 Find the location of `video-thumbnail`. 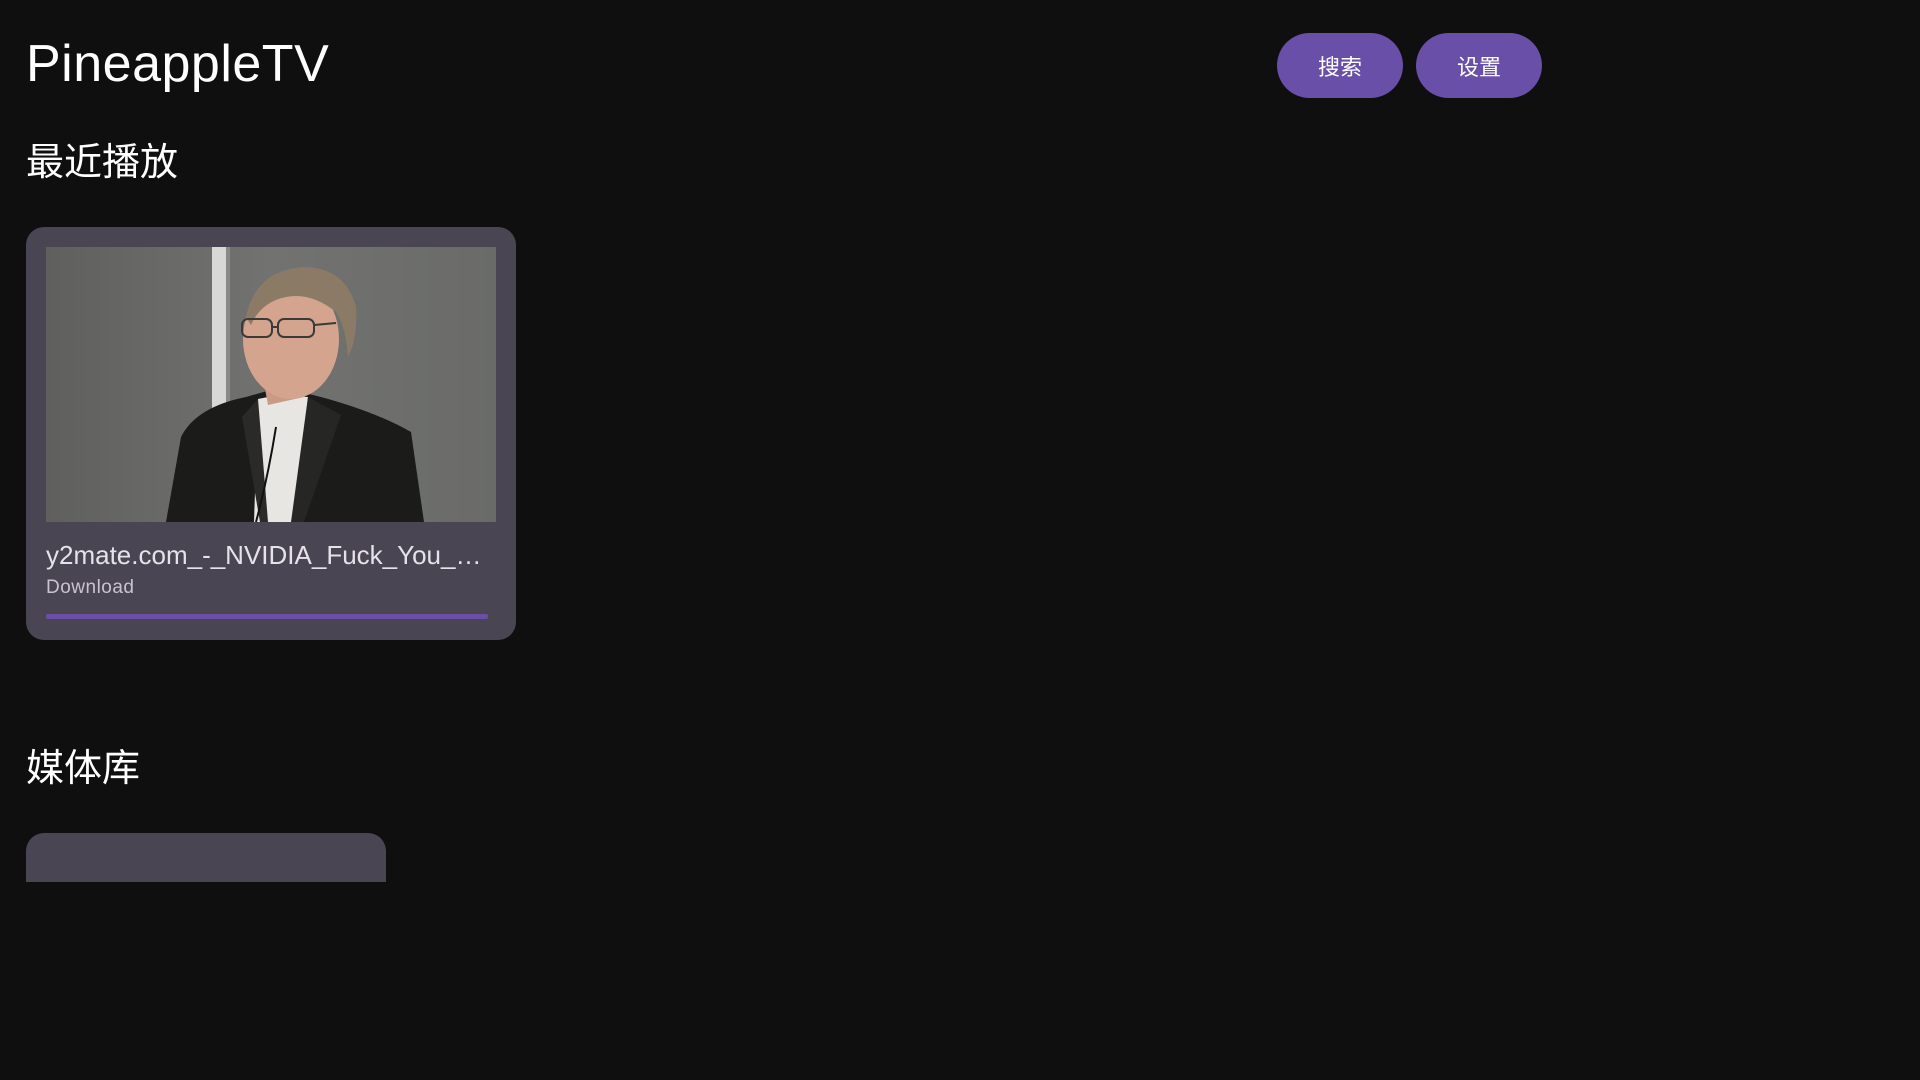

video-thumbnail is located at coordinates (271, 384).